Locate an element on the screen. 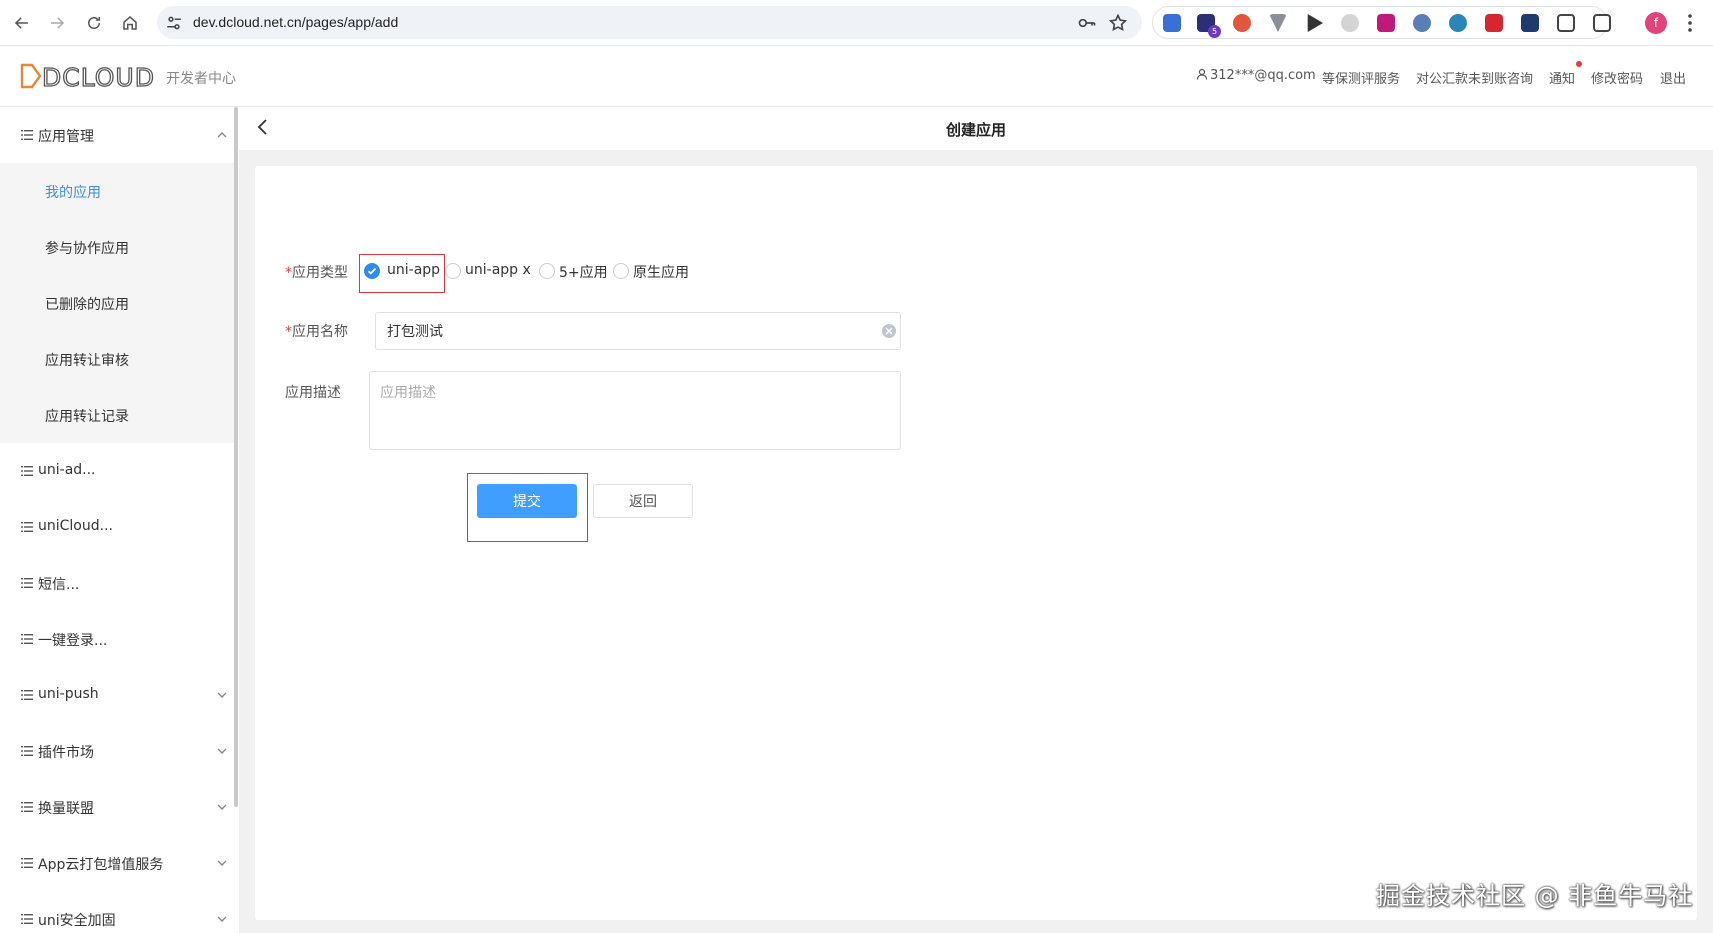  header-link-payment-inquiry: 对公汇款未到账咨询 is located at coordinates (1474, 77).